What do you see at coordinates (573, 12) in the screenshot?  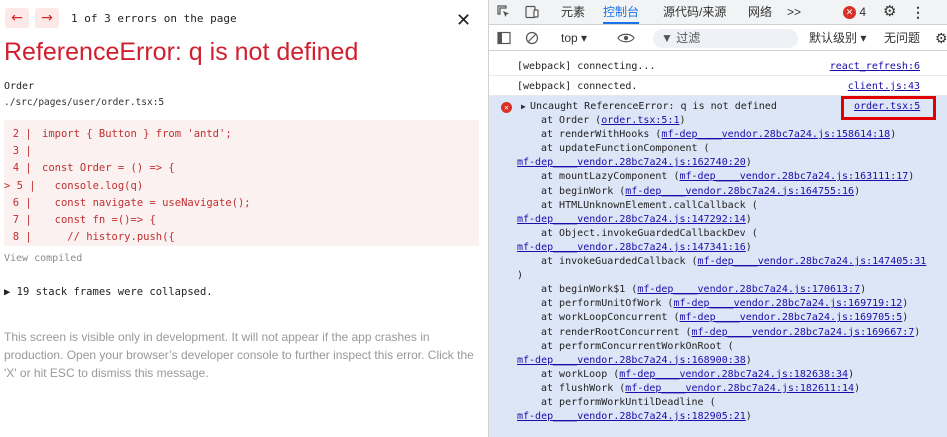 I see `tab-elements: 元素` at bounding box center [573, 12].